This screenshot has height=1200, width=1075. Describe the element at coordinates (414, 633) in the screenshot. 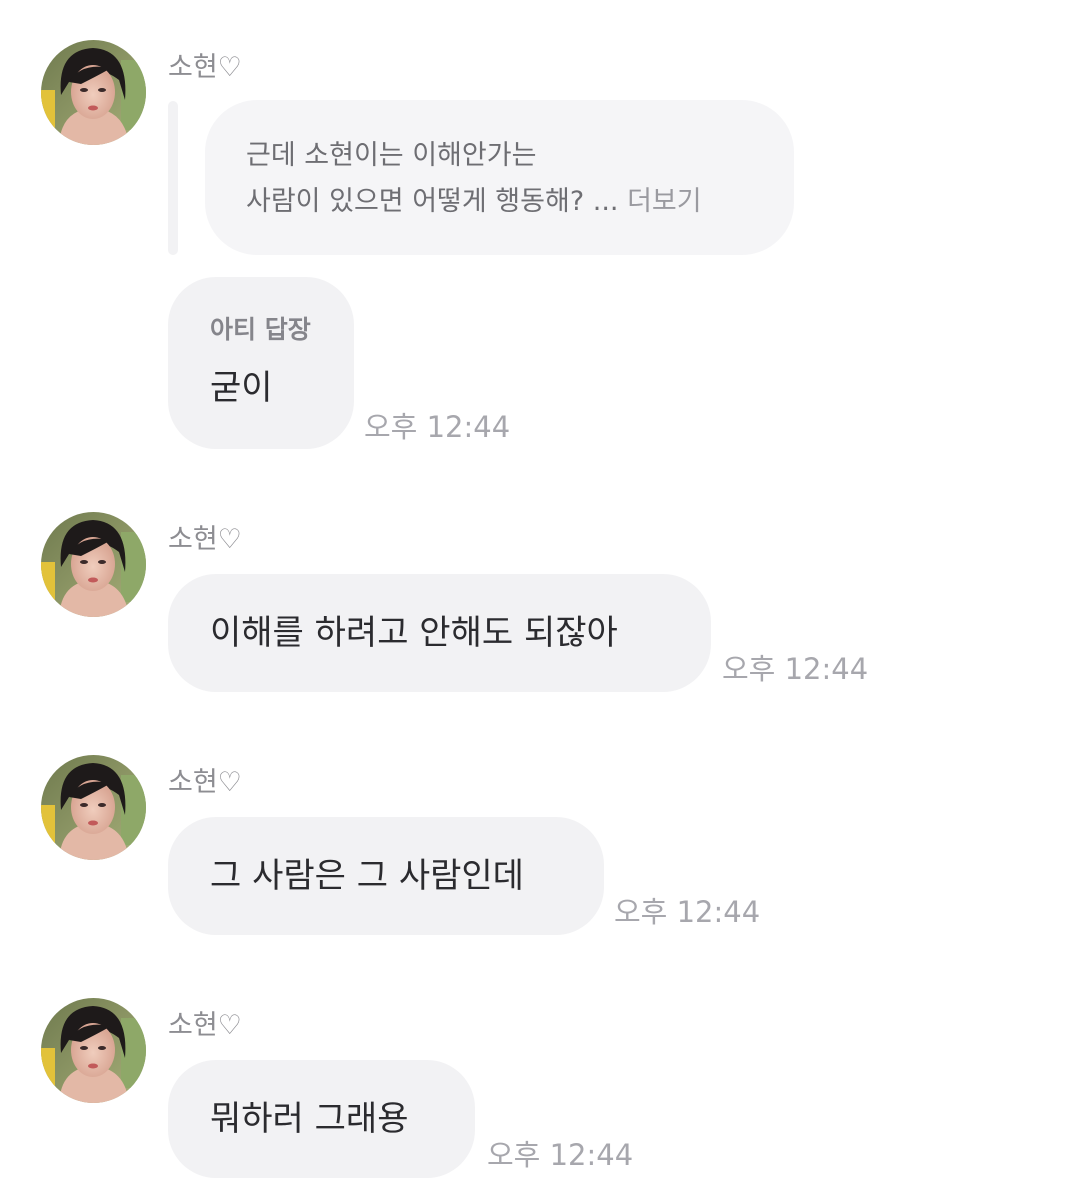

I see `message-text: 이해를 하려고 안해도 되잖아` at that location.